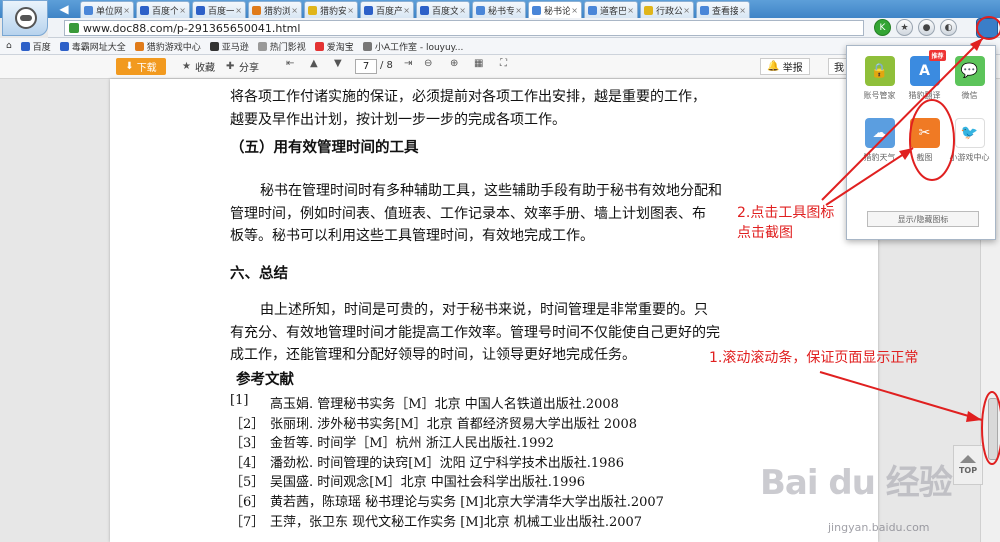  Describe the element at coordinates (879, 133) in the screenshot. I see `tool-app-icon: ☁` at that location.